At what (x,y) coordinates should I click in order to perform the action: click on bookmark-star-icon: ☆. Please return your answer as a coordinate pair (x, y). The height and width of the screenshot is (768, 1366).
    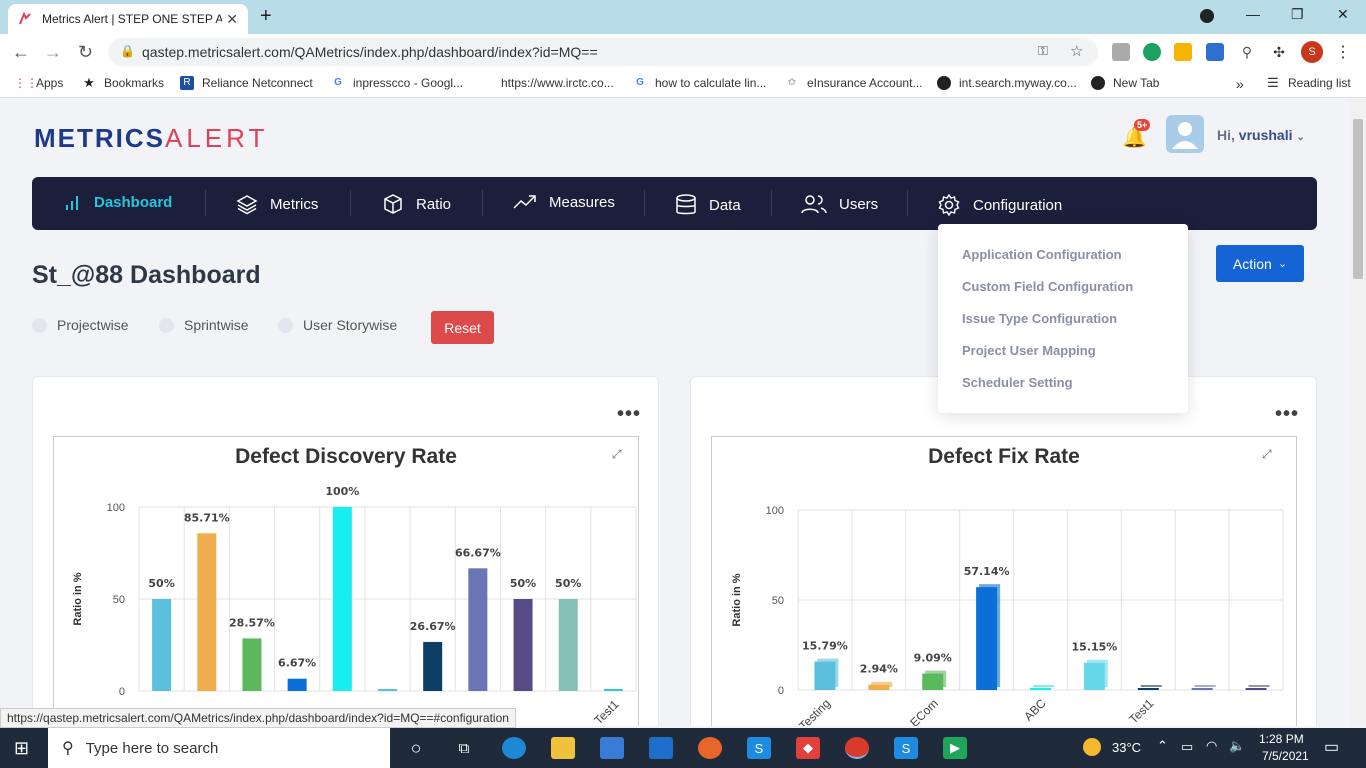
    Looking at the image, I should click on (1076, 51).